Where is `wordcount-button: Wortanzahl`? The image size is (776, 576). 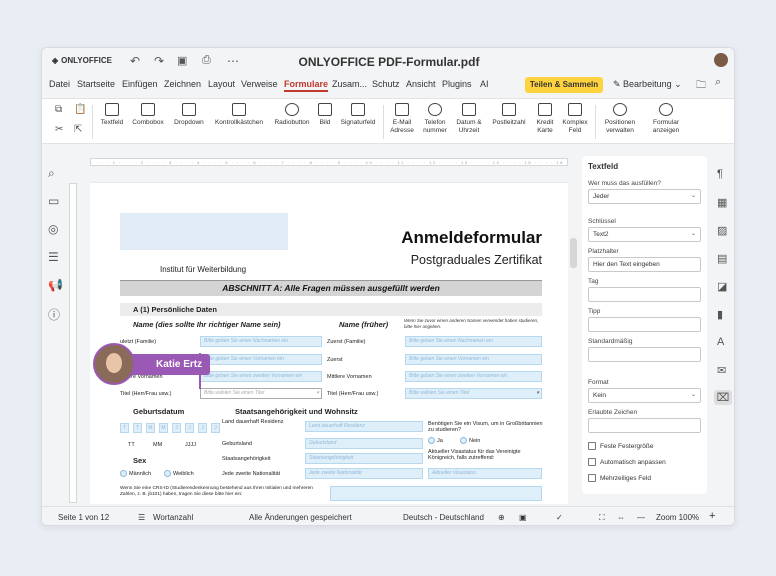 wordcount-button: Wortanzahl is located at coordinates (173, 517).